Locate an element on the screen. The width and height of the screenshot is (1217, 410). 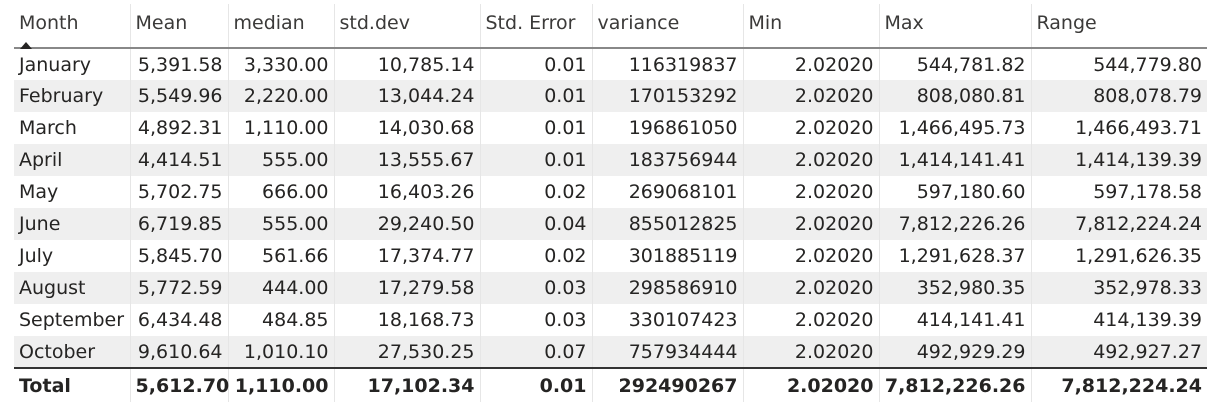
column-header-label: variance is located at coordinates (638, 23).